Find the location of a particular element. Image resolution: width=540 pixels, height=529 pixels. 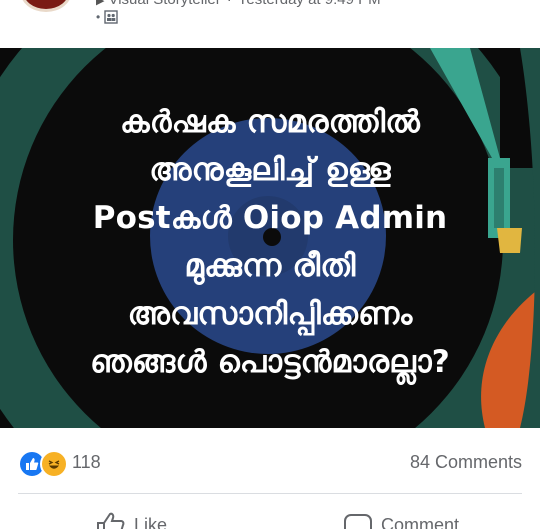

comment-icon is located at coordinates (358, 521).